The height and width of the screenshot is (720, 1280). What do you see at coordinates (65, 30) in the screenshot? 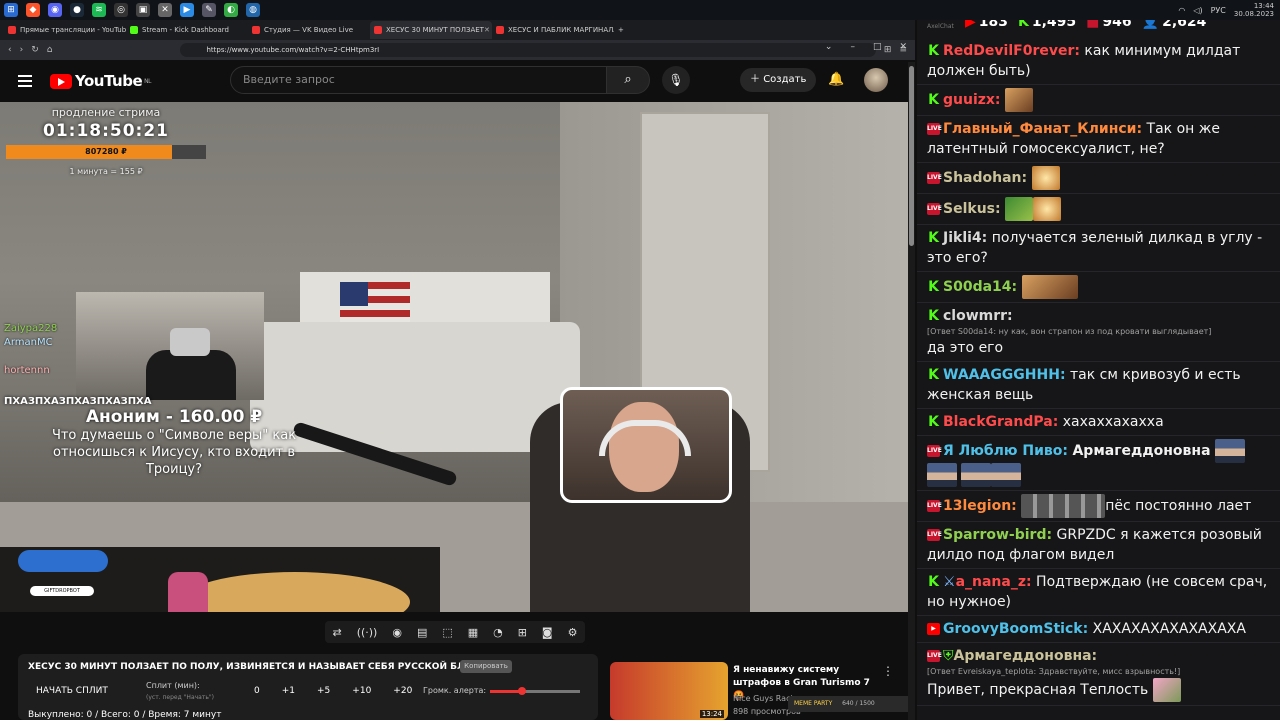
I see `tab-youtube-studio: Прямые трансляции - YouTube Studio` at bounding box center [65, 30].